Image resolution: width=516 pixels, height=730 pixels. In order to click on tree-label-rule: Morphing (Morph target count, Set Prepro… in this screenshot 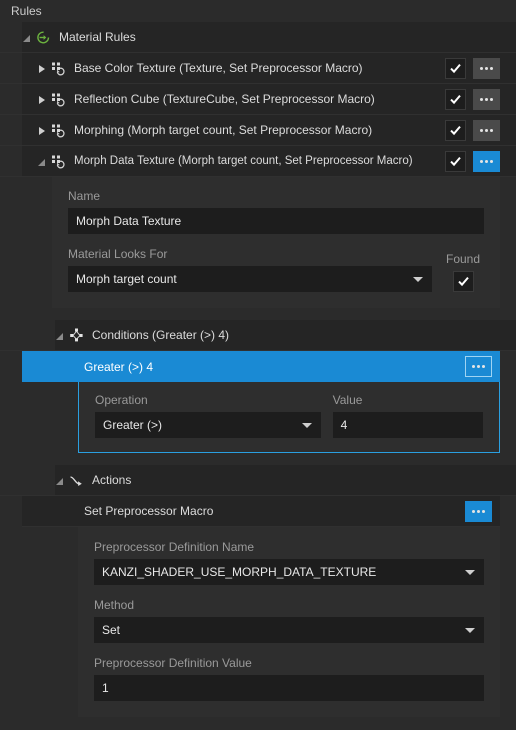, I will do `click(223, 130)`.